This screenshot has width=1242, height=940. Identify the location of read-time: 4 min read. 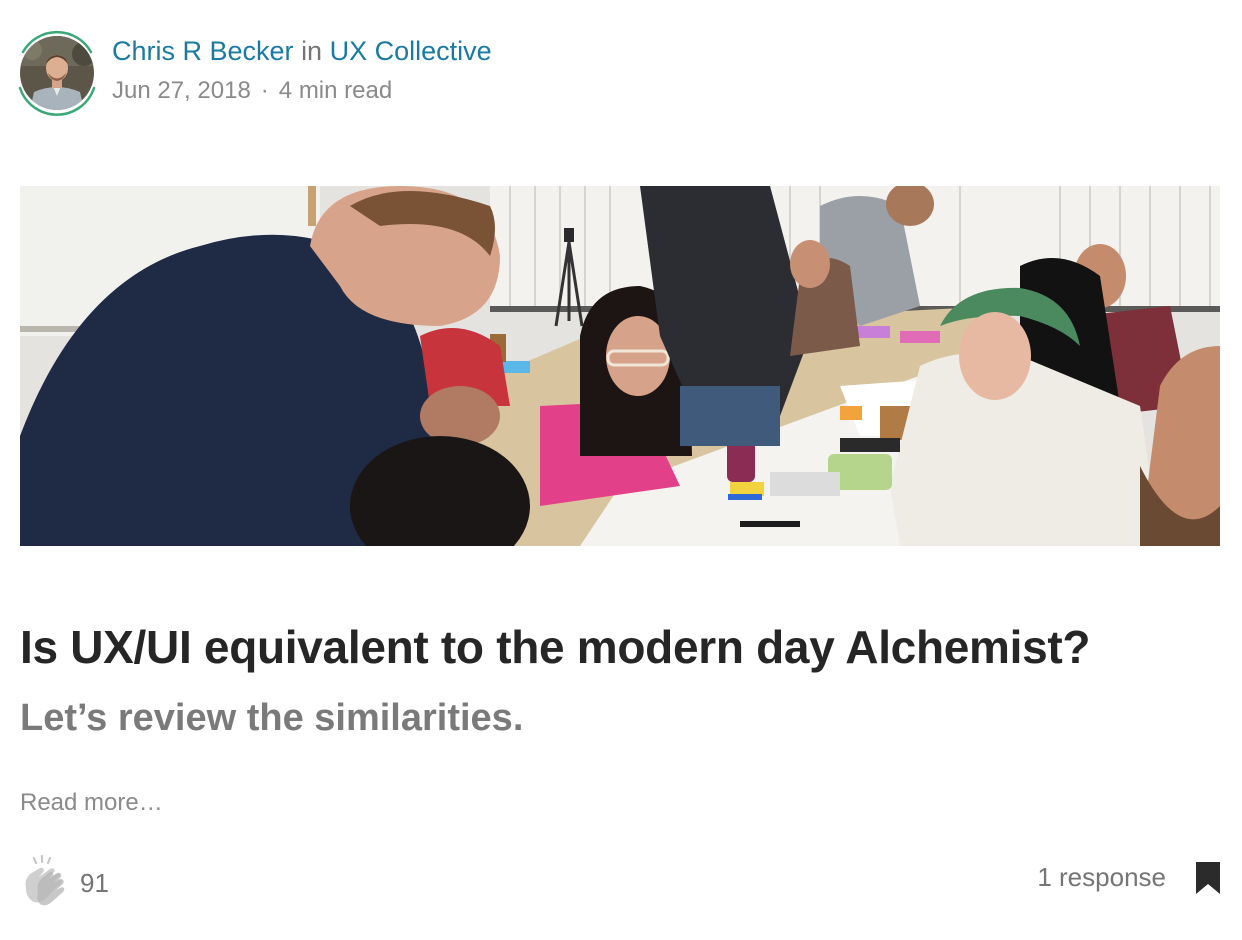
(335, 90).